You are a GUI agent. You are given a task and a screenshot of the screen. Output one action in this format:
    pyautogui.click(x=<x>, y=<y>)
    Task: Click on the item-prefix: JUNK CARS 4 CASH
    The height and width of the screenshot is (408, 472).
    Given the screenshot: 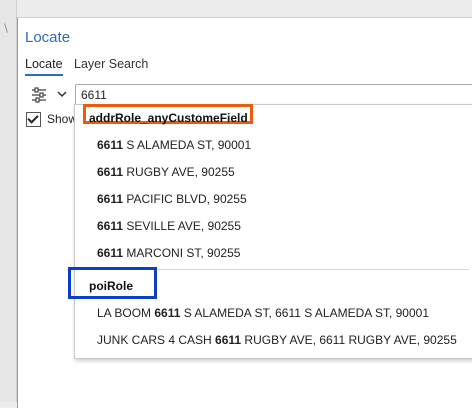 What is the action you would take?
    pyautogui.click(x=156, y=340)
    